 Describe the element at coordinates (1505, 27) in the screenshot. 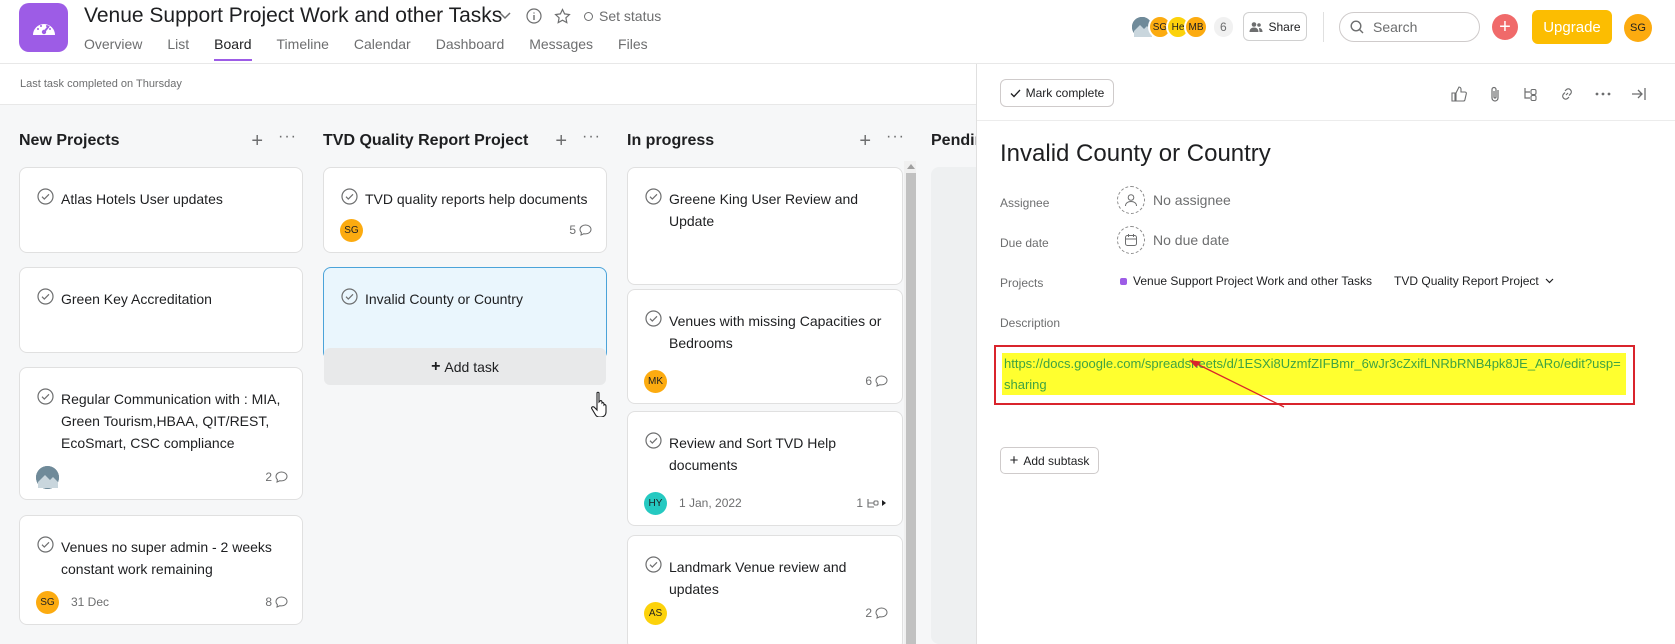

I see `quick-add-button: +` at that location.